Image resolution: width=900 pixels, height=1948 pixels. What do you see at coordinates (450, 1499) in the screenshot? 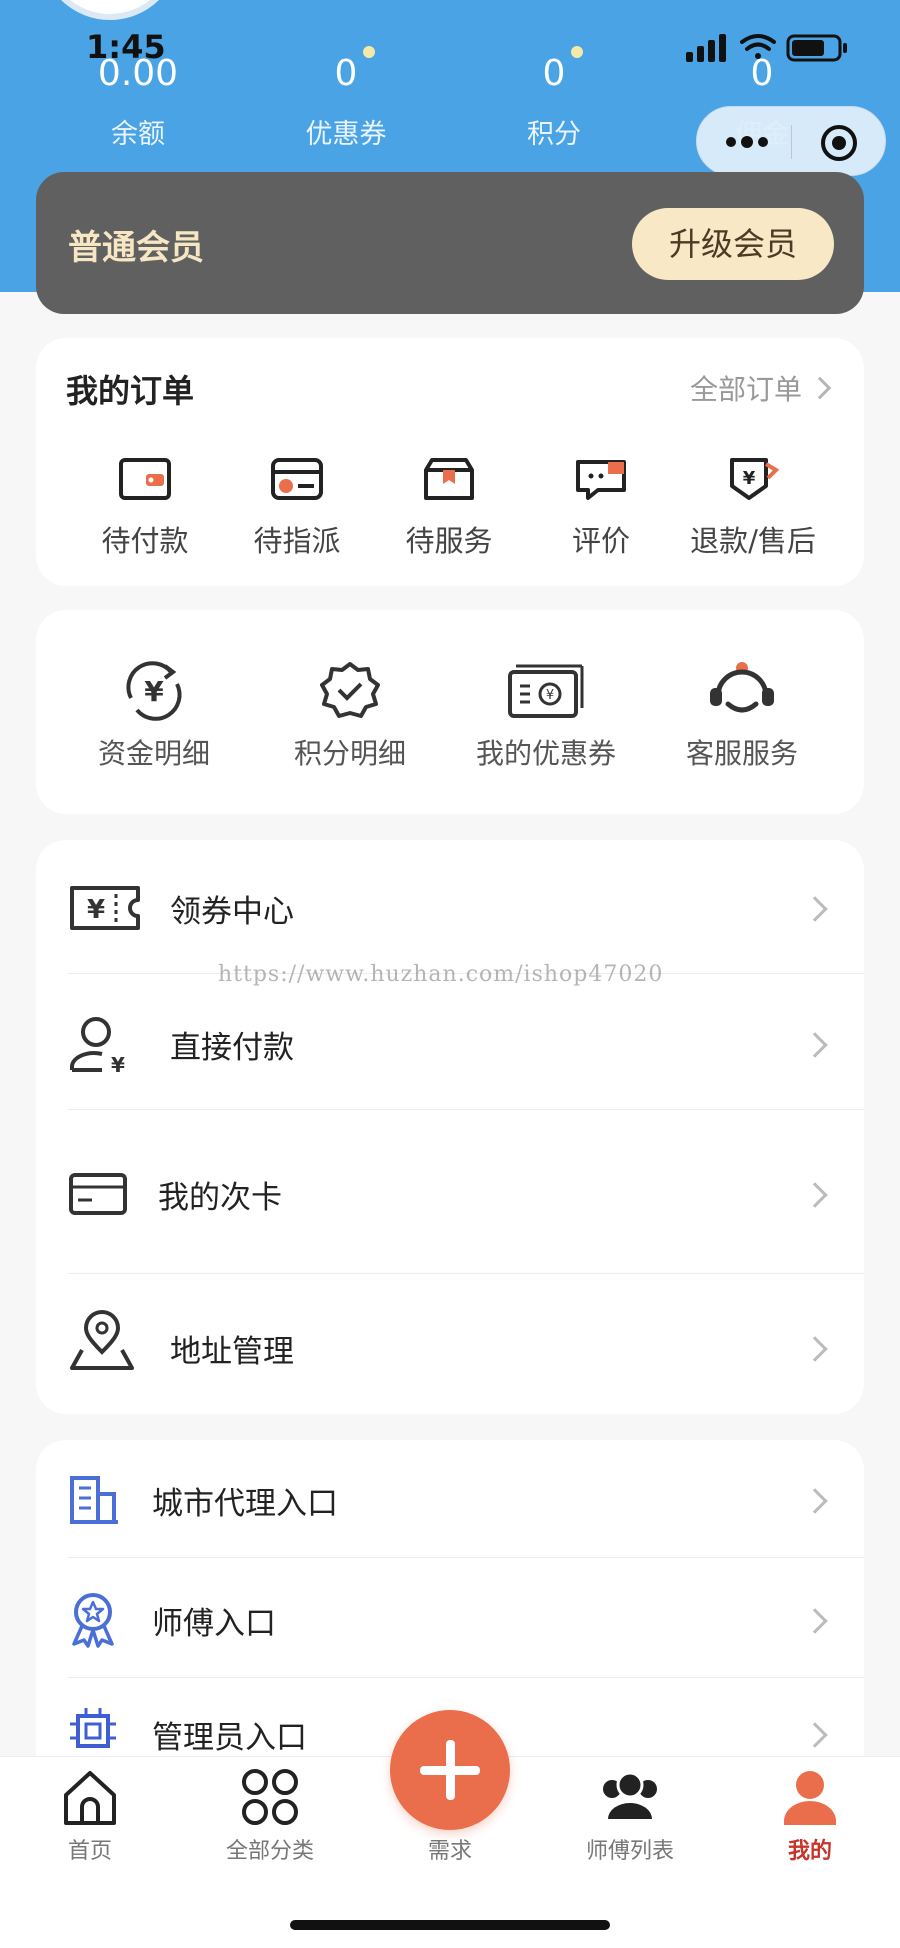
I see `menu-row-city-agent: 城市代理入口` at bounding box center [450, 1499].